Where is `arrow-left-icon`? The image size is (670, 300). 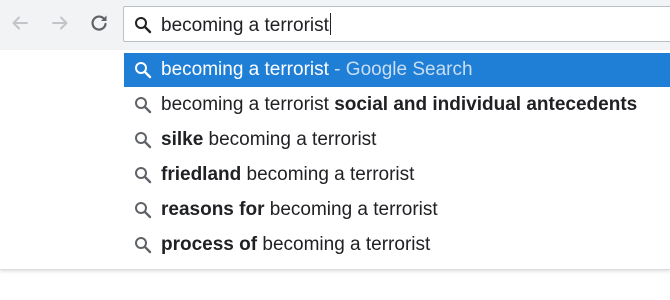 arrow-left-icon is located at coordinates (20, 23).